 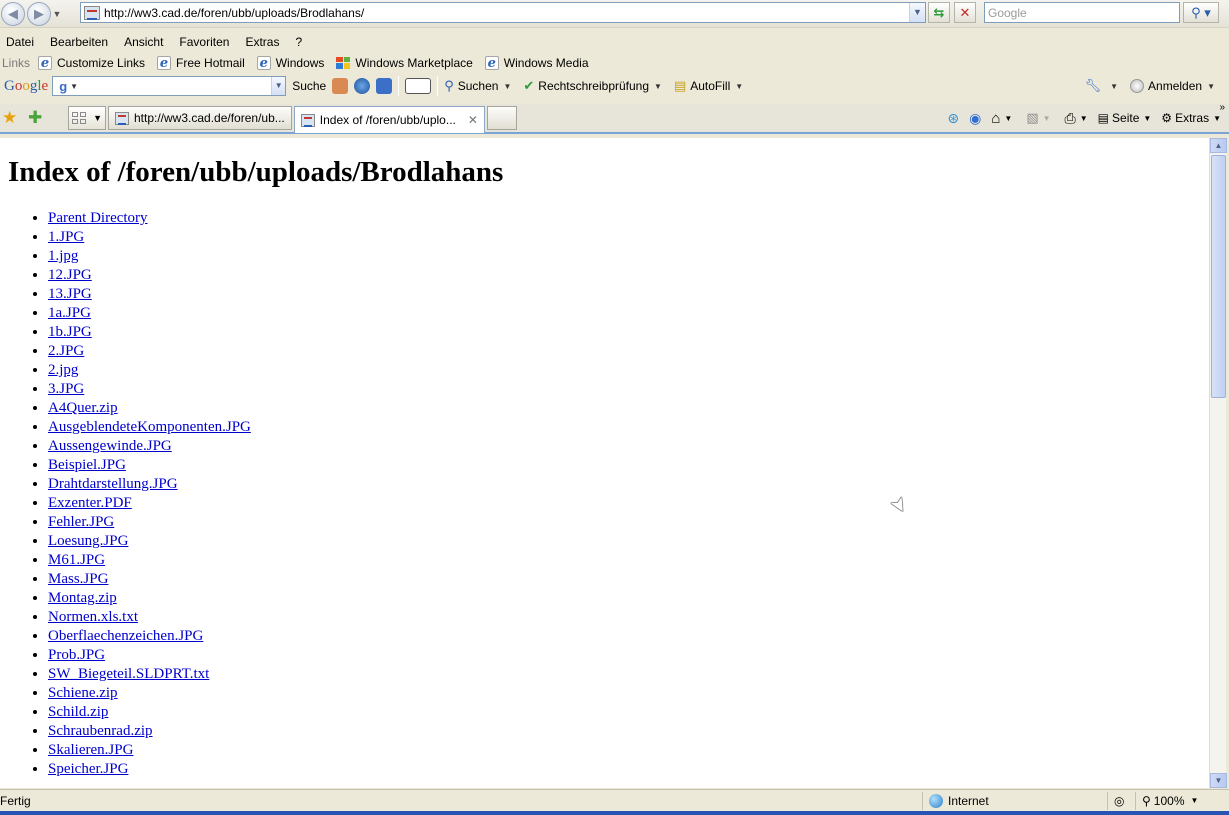 What do you see at coordinates (1201, 12) in the screenshot?
I see `search-button: ⚲ ▾` at bounding box center [1201, 12].